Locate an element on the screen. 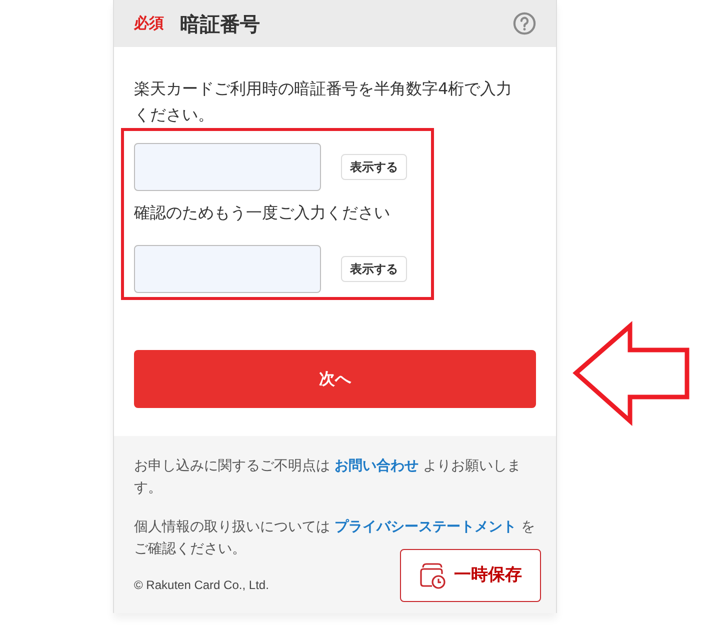 Image resolution: width=712 pixels, height=636 pixels. confirm-label: 確認のためもう一度ご入力ください is located at coordinates (262, 213).